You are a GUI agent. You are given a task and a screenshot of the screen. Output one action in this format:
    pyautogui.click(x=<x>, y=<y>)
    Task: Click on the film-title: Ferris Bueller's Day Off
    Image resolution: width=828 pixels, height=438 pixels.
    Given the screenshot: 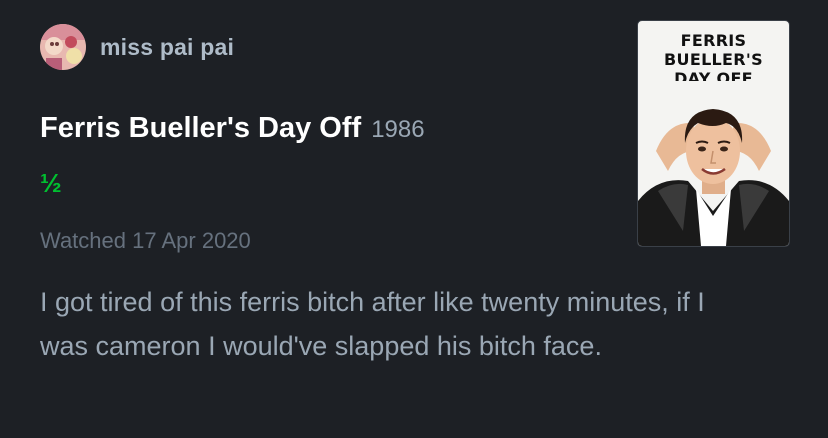 What is the action you would take?
    pyautogui.click(x=200, y=128)
    